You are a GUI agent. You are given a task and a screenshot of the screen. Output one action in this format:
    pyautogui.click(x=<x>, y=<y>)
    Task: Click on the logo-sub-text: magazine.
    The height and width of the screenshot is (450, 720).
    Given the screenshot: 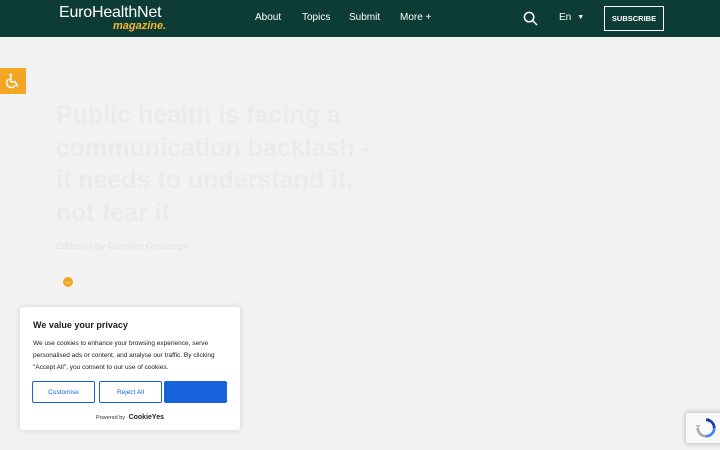 What is the action you would take?
    pyautogui.click(x=140, y=26)
    